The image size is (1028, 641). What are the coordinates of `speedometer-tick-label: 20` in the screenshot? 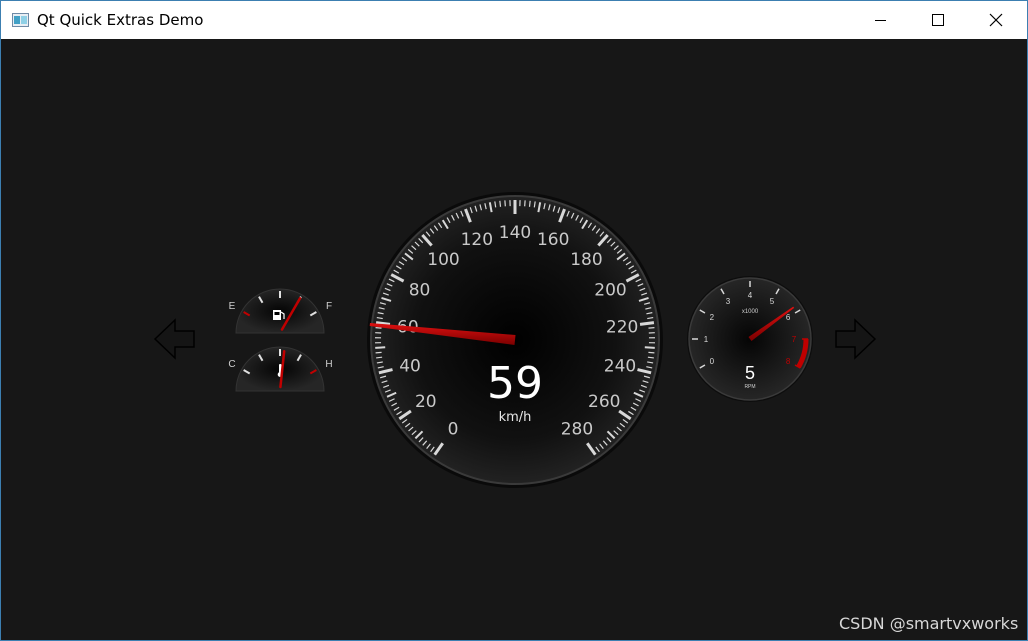 It's located at (426, 402).